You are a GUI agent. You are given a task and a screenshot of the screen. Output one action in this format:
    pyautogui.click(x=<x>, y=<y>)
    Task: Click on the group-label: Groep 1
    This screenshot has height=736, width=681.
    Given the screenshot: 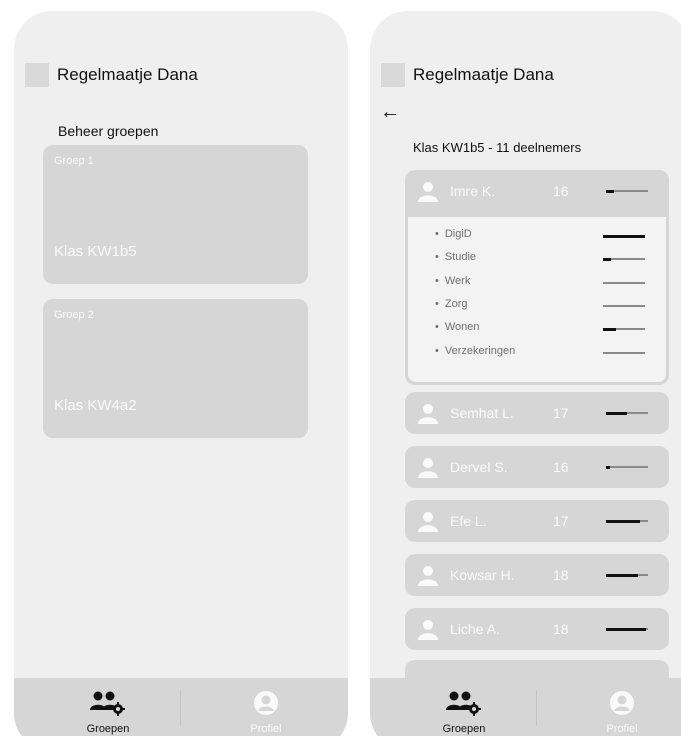 What is the action you would take?
    pyautogui.click(x=74, y=161)
    